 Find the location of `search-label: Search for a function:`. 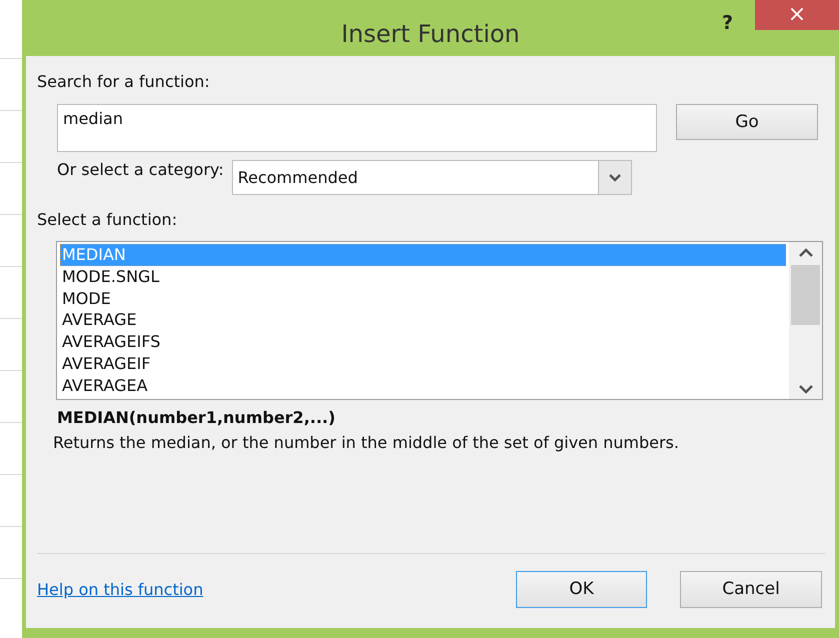

search-label: Search for a function: is located at coordinates (123, 81).